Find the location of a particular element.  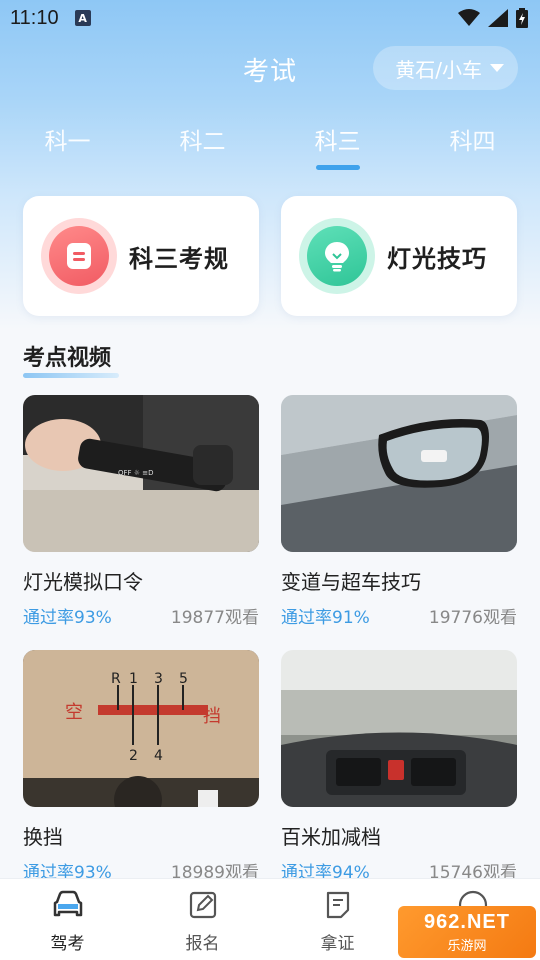

view-count: 19877观看 is located at coordinates (214, 618).